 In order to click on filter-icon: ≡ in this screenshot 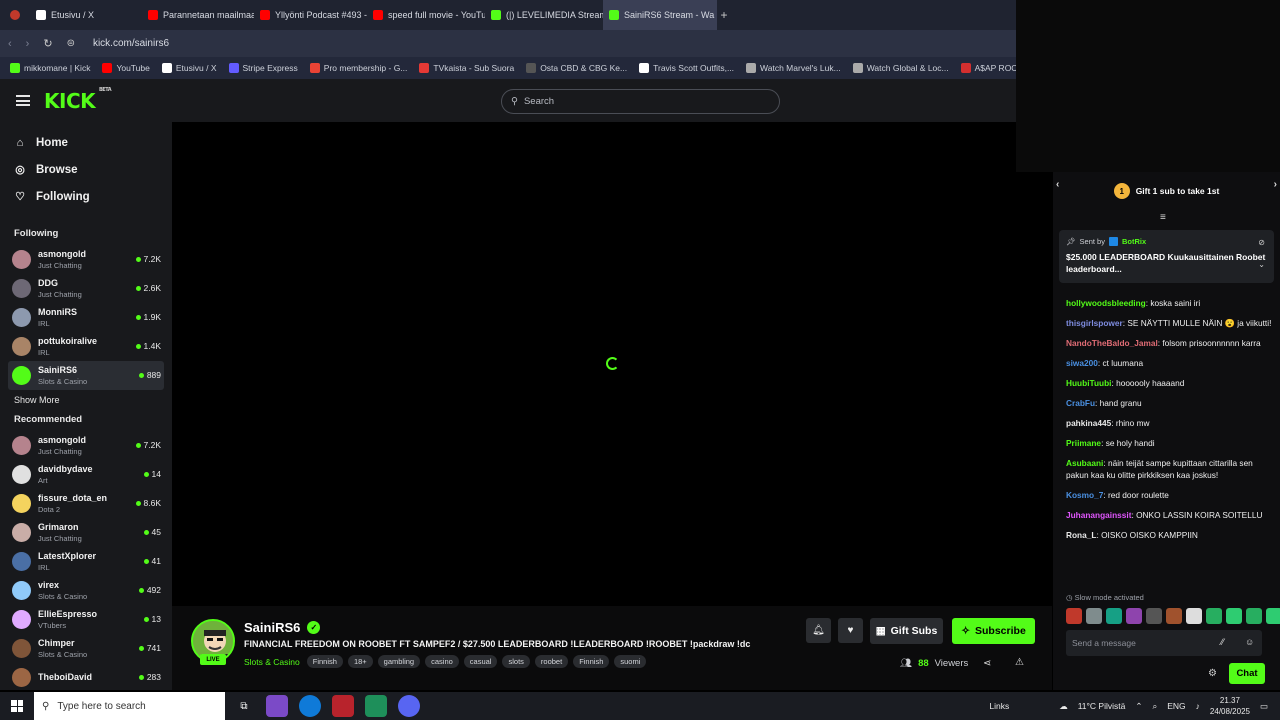, I will do `click(1163, 217)`.